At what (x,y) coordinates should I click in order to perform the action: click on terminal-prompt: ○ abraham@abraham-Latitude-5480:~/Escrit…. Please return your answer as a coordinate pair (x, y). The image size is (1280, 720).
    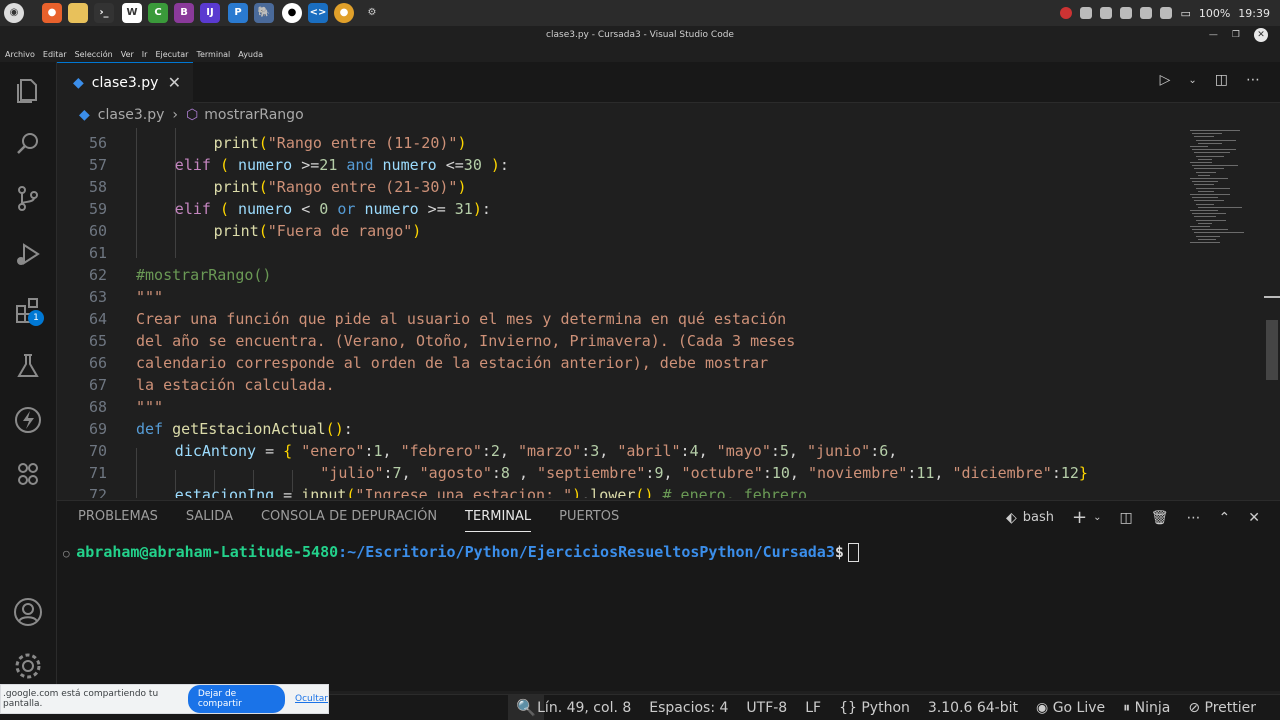
    Looking at the image, I should click on (461, 552).